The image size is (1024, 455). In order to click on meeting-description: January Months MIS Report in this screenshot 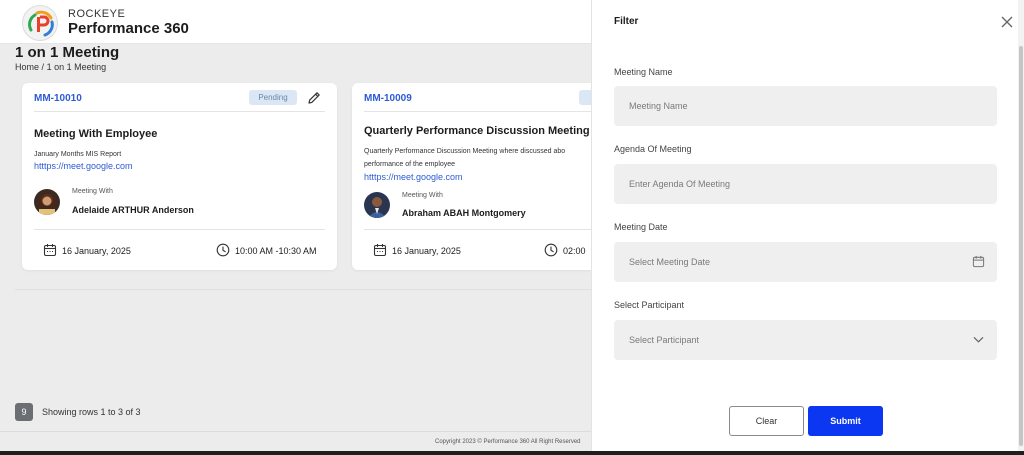, I will do `click(77, 154)`.